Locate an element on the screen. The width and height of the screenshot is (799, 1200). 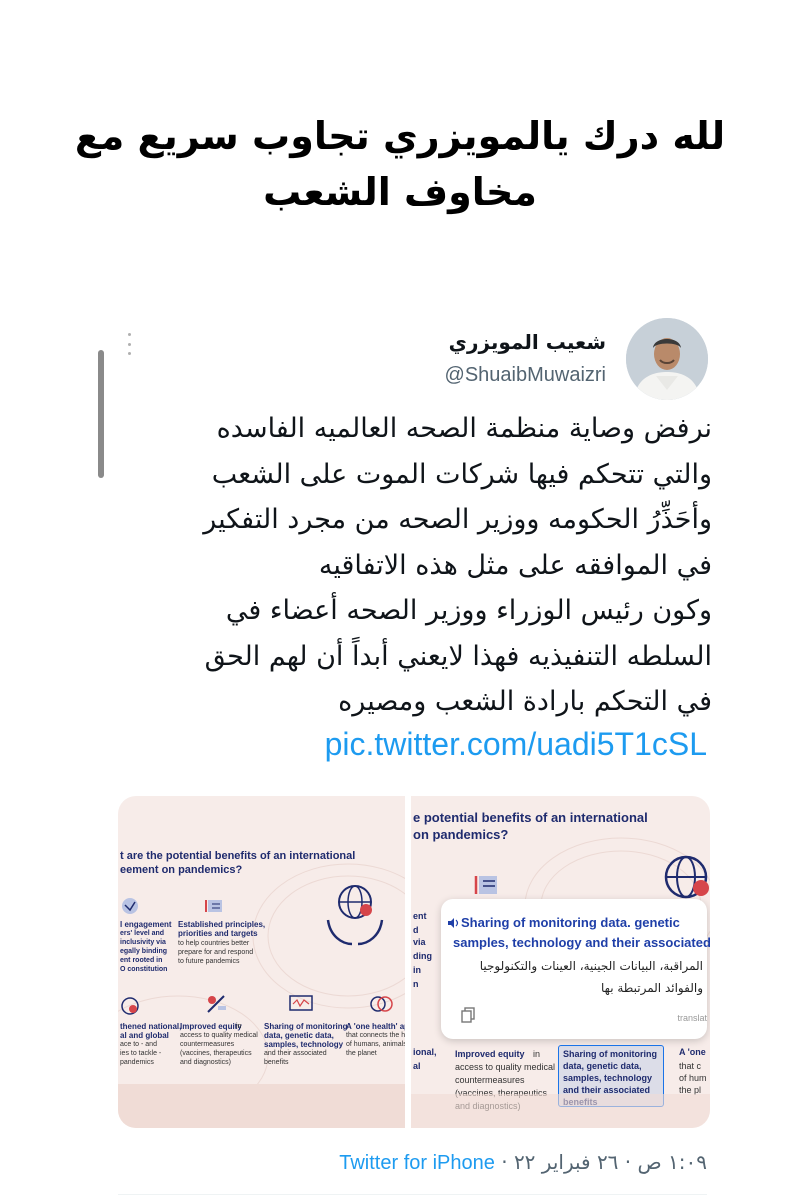
speaker-icon is located at coordinates (453, 923).